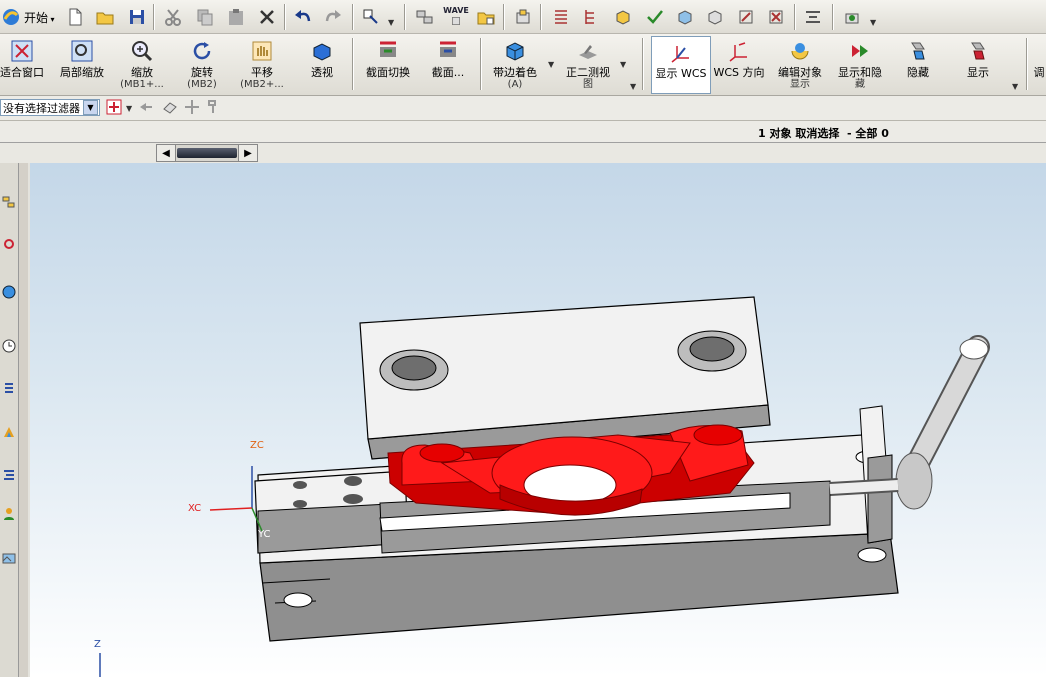 The height and width of the screenshot is (677, 1046). Describe the element at coordinates (202, 84) in the screenshot. I see `rotate-sub-label: (MB2)` at that location.